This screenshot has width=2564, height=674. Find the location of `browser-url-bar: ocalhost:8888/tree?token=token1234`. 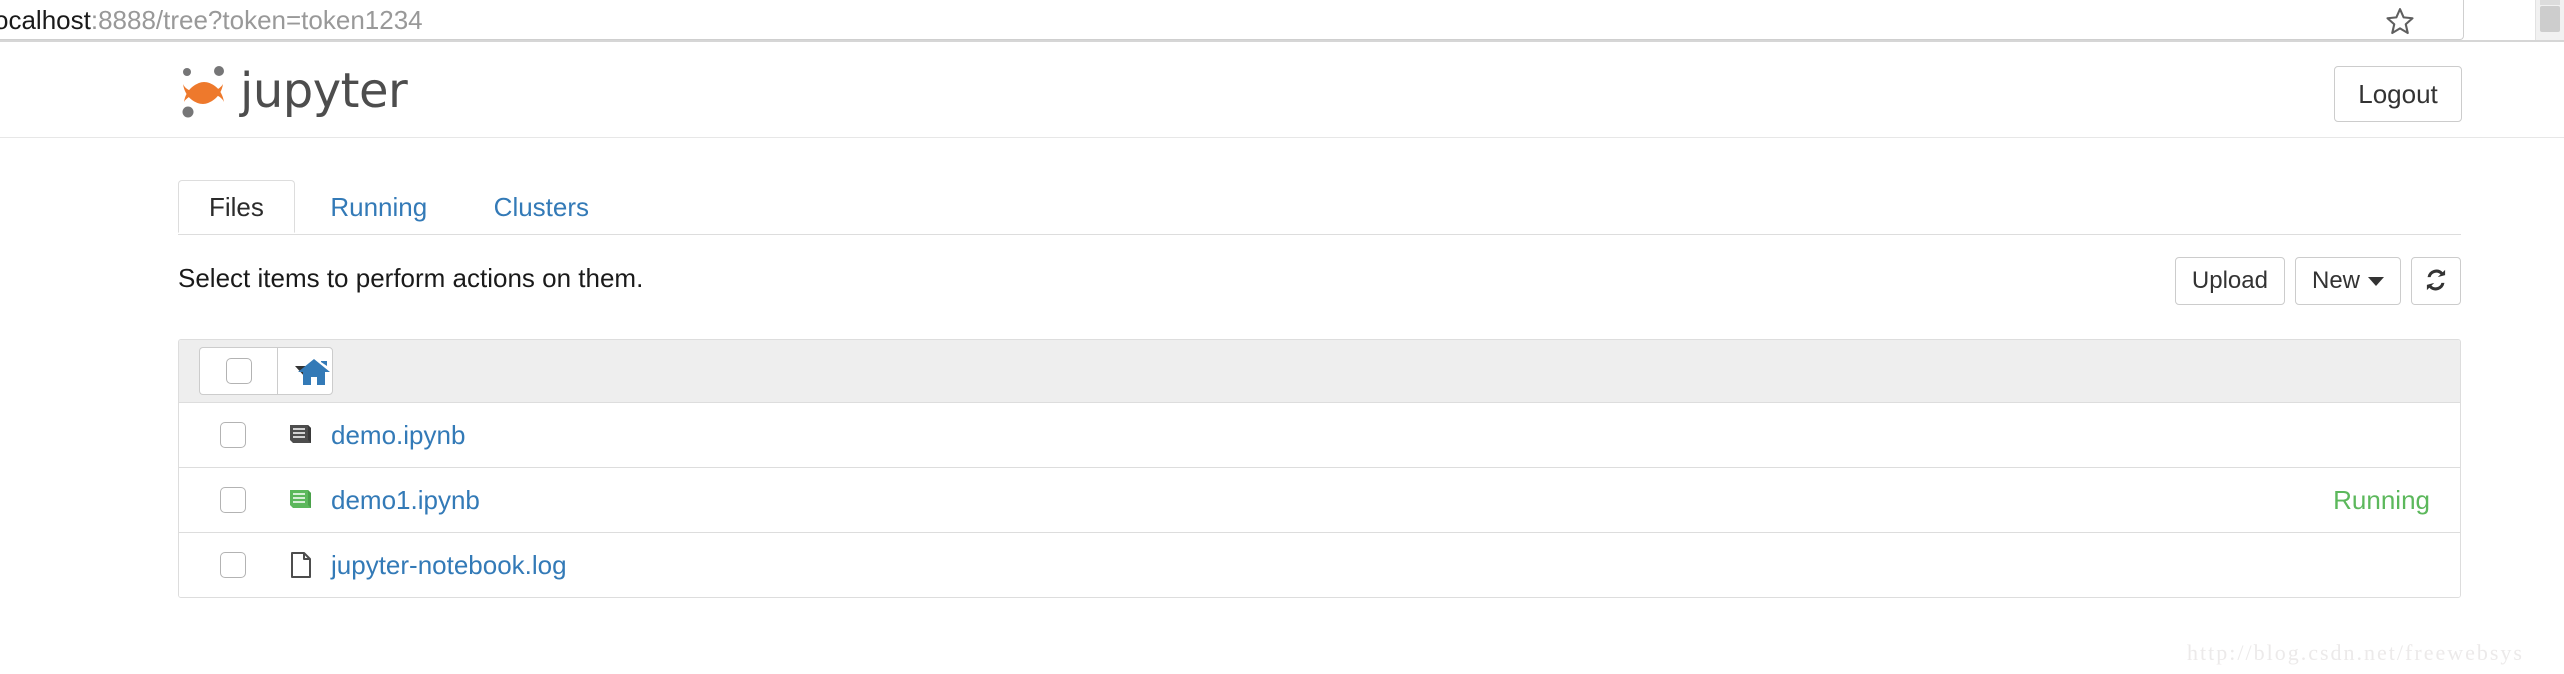

browser-url-bar: ocalhost:8888/tree?token=token1234 is located at coordinates (1282, 21).